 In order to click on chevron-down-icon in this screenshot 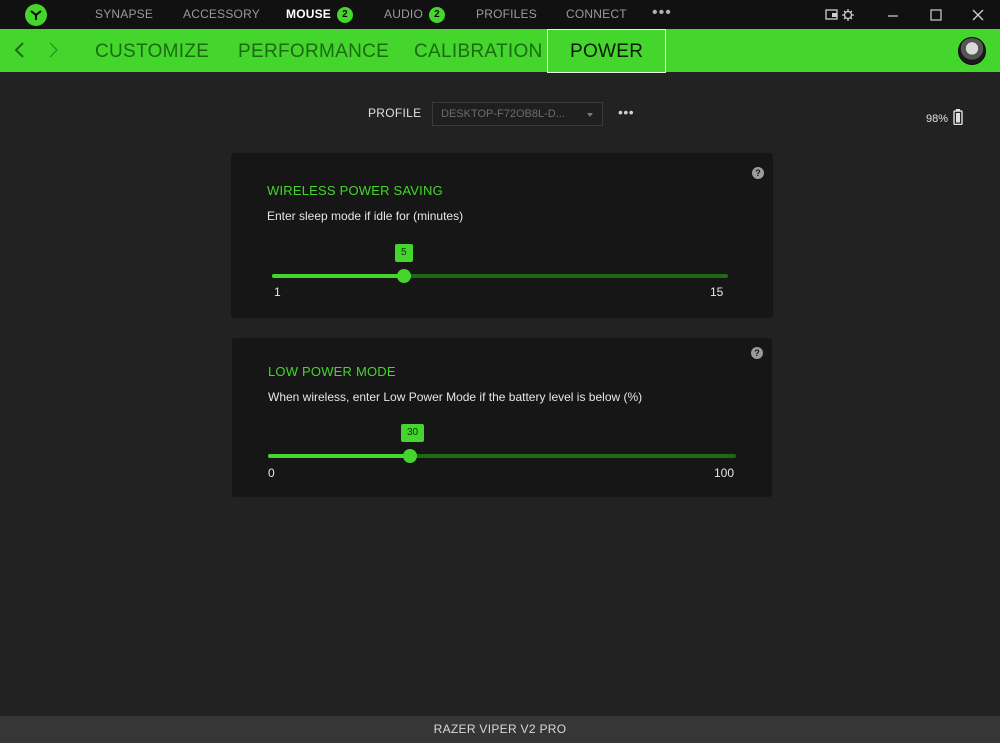, I will do `click(590, 115)`.